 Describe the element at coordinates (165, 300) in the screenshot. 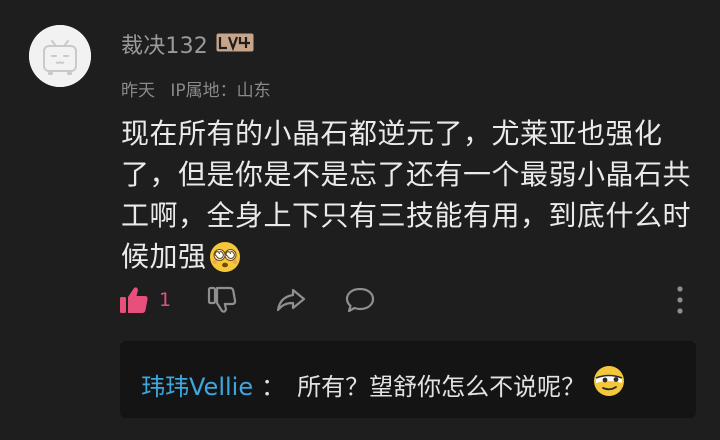

I see `like-count: 1` at that location.